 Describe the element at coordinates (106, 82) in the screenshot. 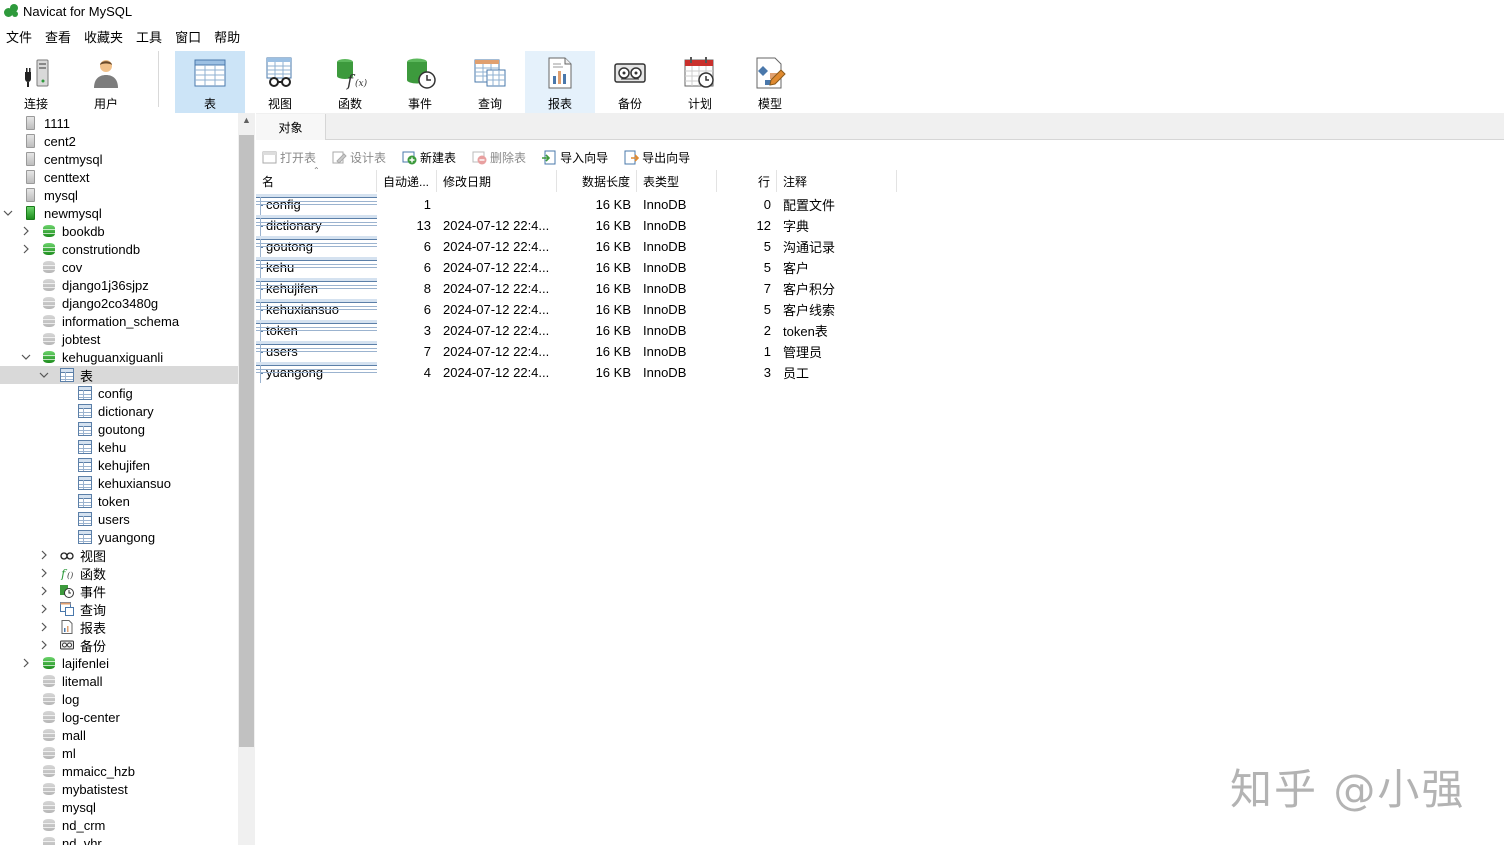

I see `toolbar-user-button: 用户` at that location.